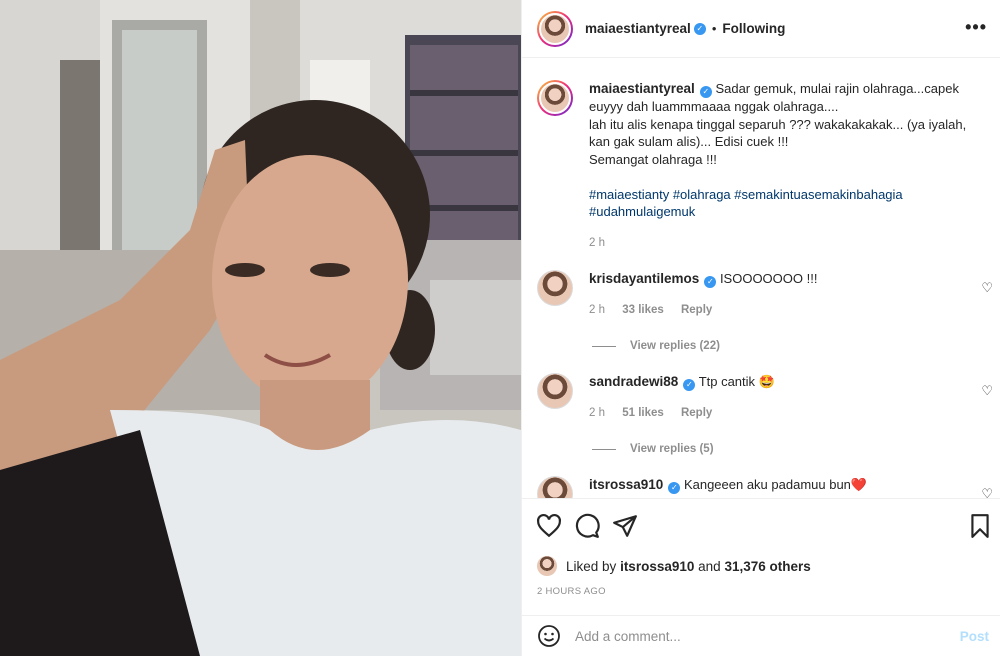  I want to click on more-options-icon: •••, so click(976, 27).